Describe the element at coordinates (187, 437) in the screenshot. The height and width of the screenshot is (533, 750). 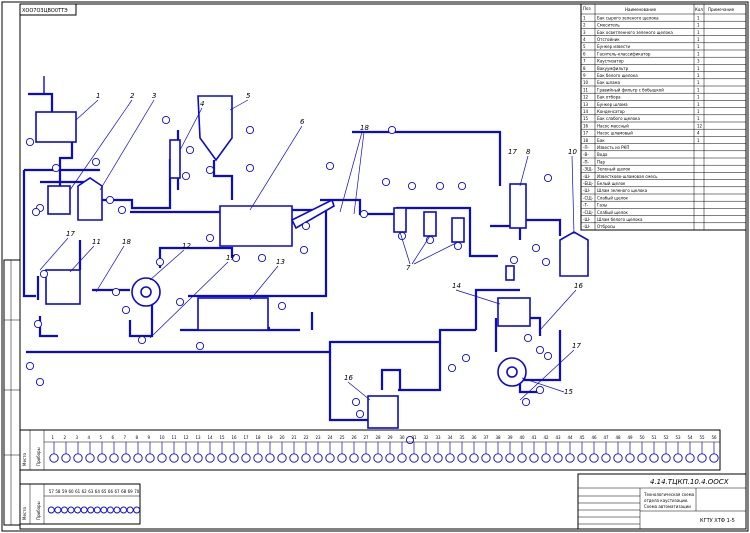
I see `instrument-number: 12` at that location.